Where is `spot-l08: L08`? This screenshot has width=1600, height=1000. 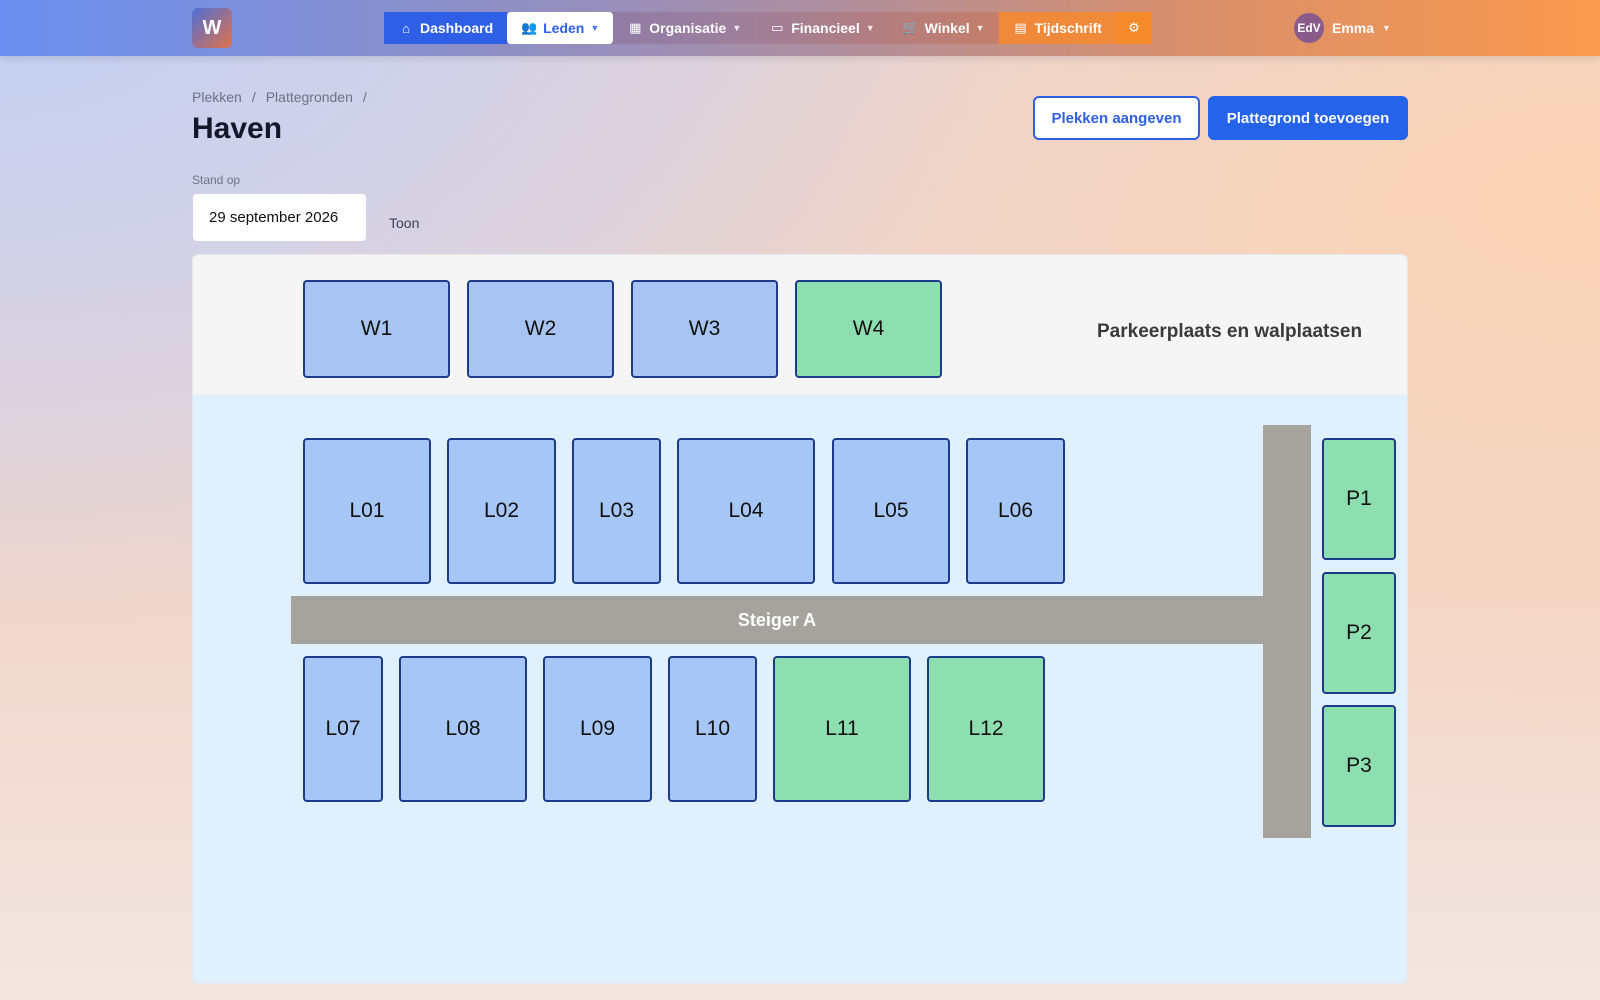
spot-l08: L08 is located at coordinates (463, 729).